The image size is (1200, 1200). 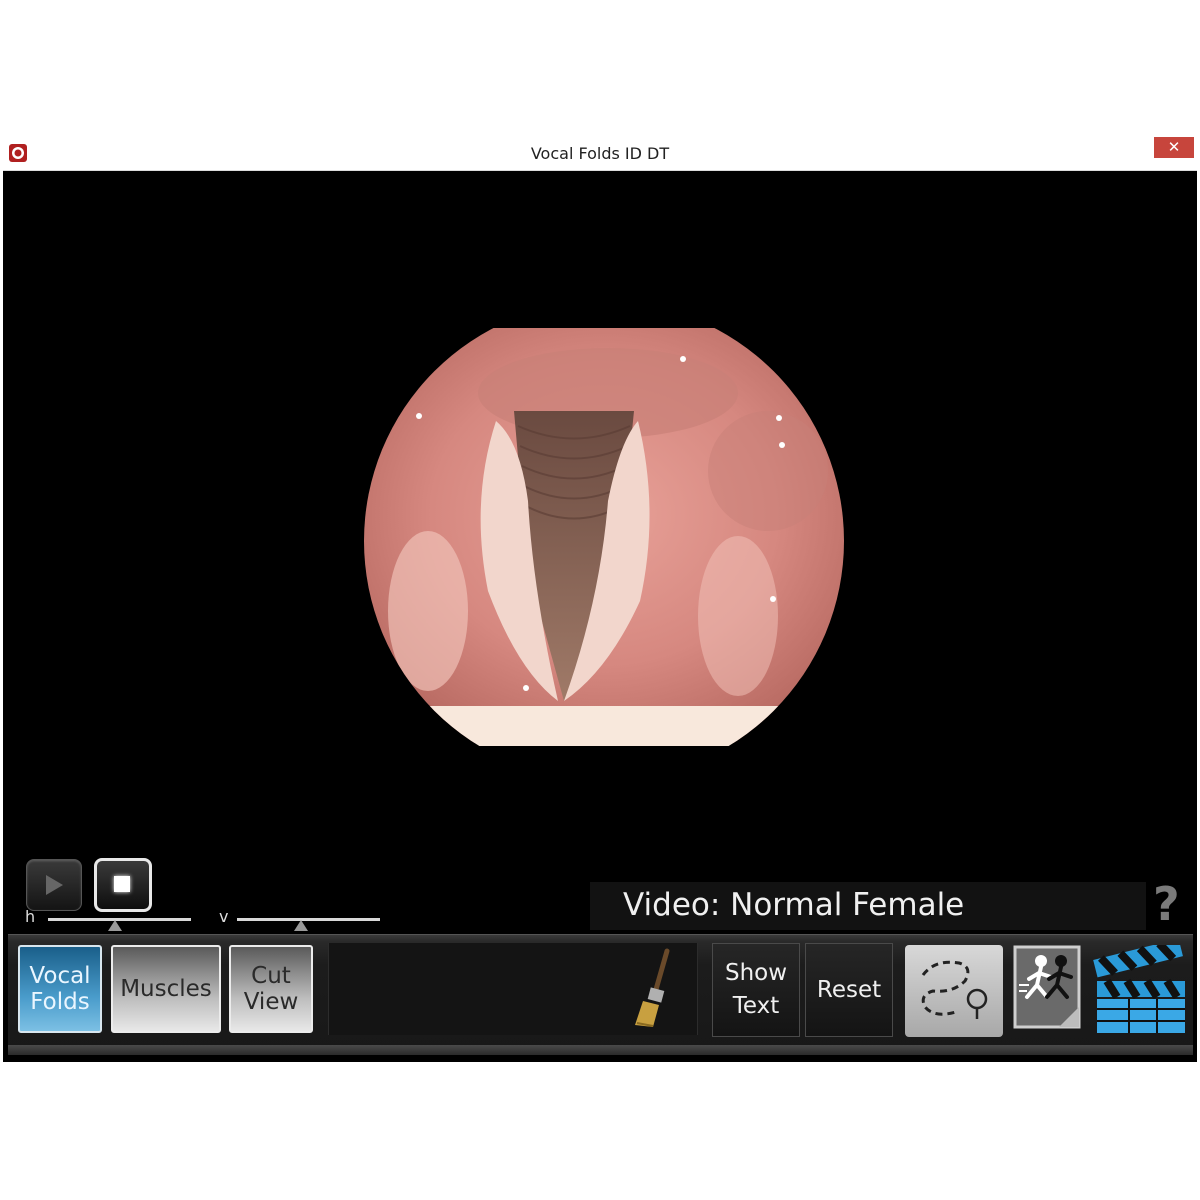 What do you see at coordinates (1047, 987) in the screenshot?
I see `running-figures-icon` at bounding box center [1047, 987].